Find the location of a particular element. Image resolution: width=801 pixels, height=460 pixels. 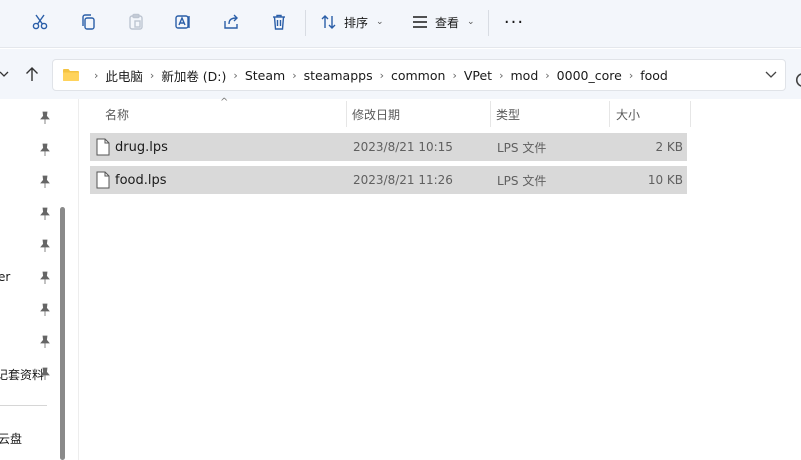

view-button: 查看 ⌄ is located at coordinates (443, 22).